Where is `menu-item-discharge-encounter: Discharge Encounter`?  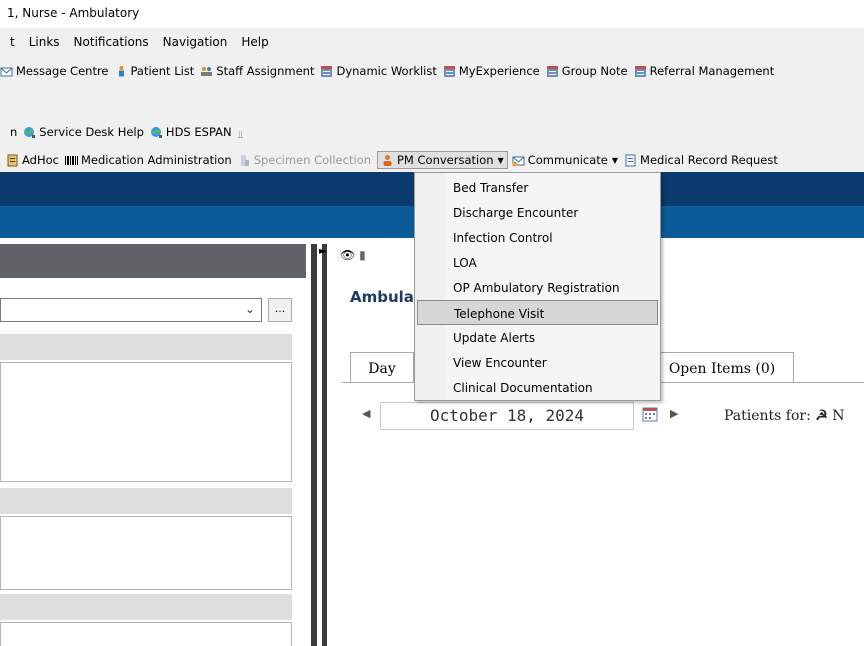
menu-item-discharge-encounter: Discharge Encounter is located at coordinates (537, 212).